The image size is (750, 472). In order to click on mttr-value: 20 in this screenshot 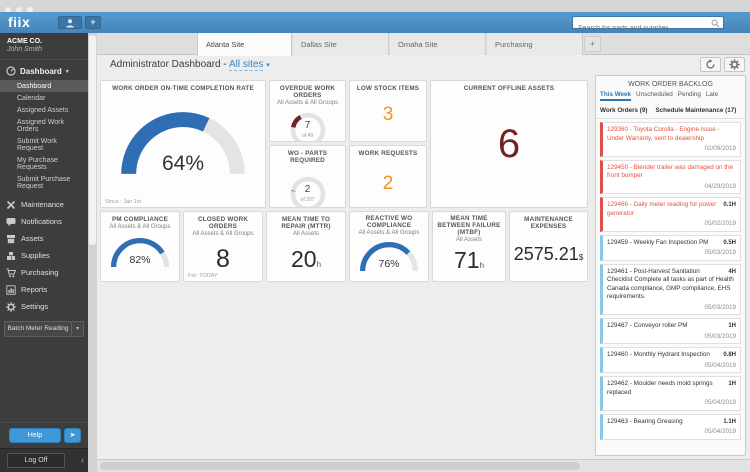, I will do `click(303, 259)`.